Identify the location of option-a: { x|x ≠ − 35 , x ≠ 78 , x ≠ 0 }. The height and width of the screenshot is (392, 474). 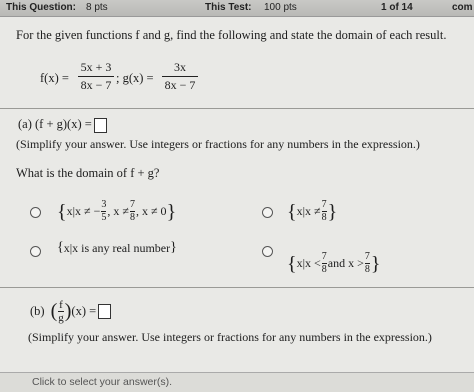
(116, 211).